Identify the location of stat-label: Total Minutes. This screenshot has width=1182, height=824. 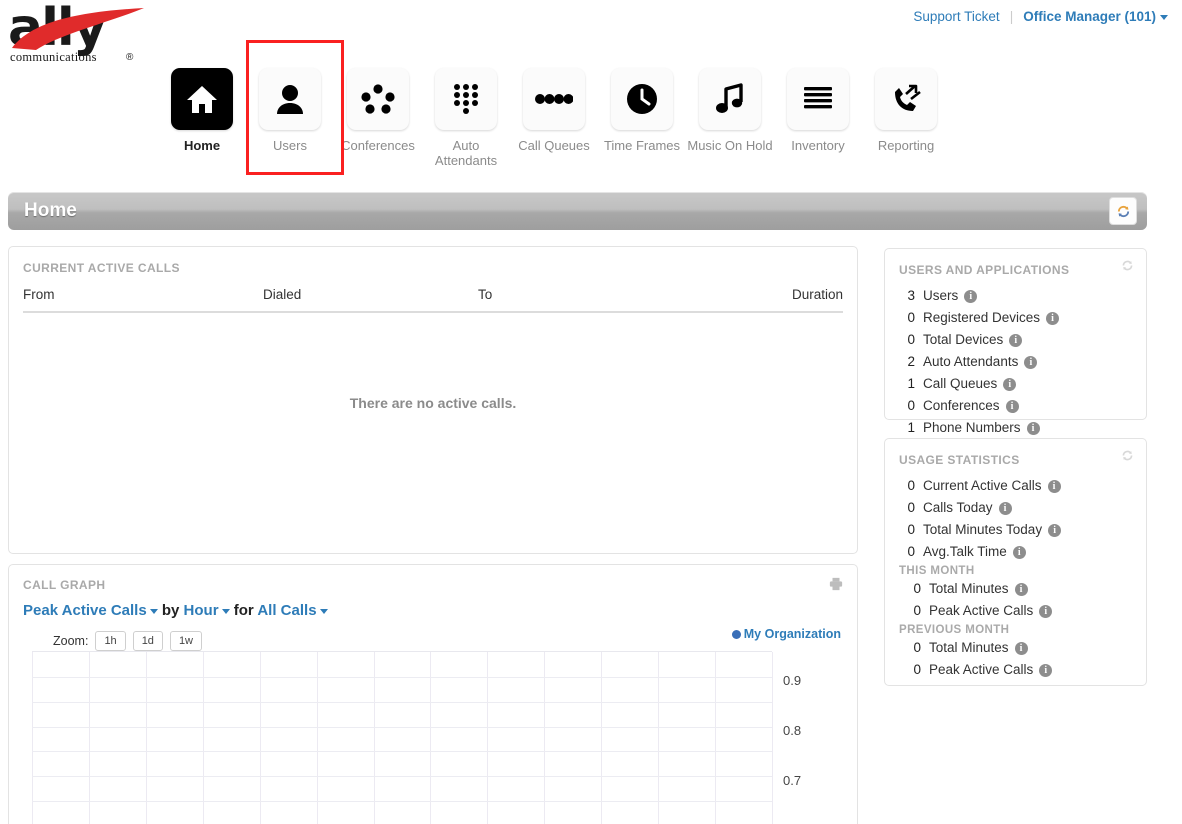
(969, 647).